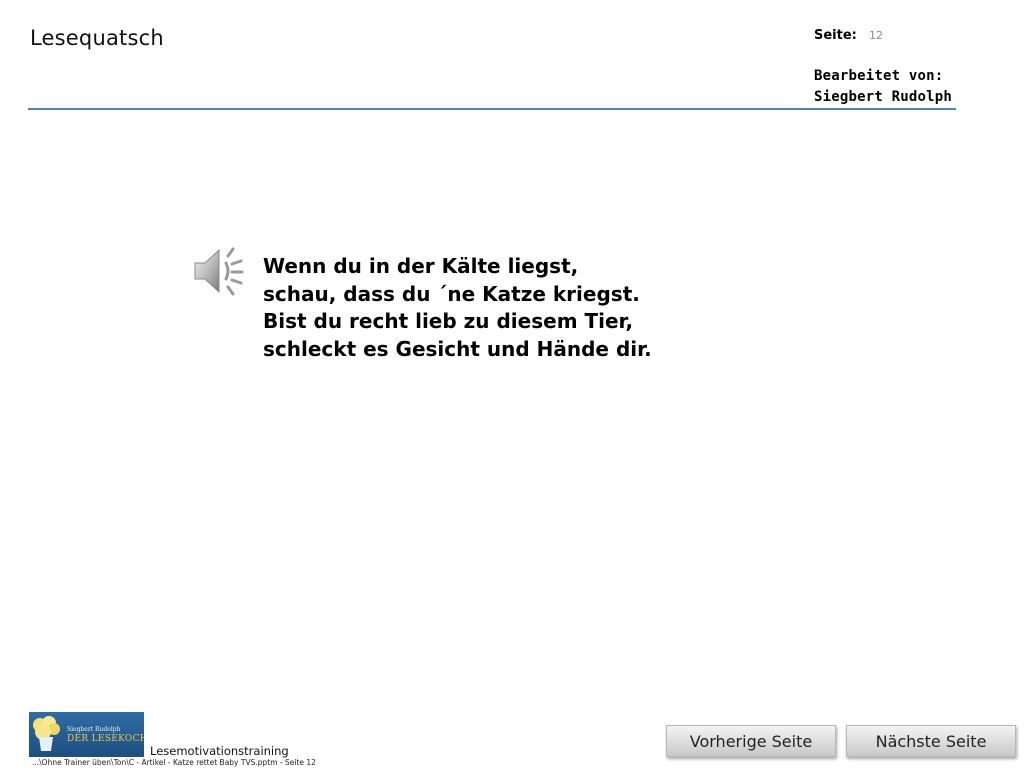  What do you see at coordinates (883, 97) in the screenshot?
I see `editor-name: Siegbert Rudolph` at bounding box center [883, 97].